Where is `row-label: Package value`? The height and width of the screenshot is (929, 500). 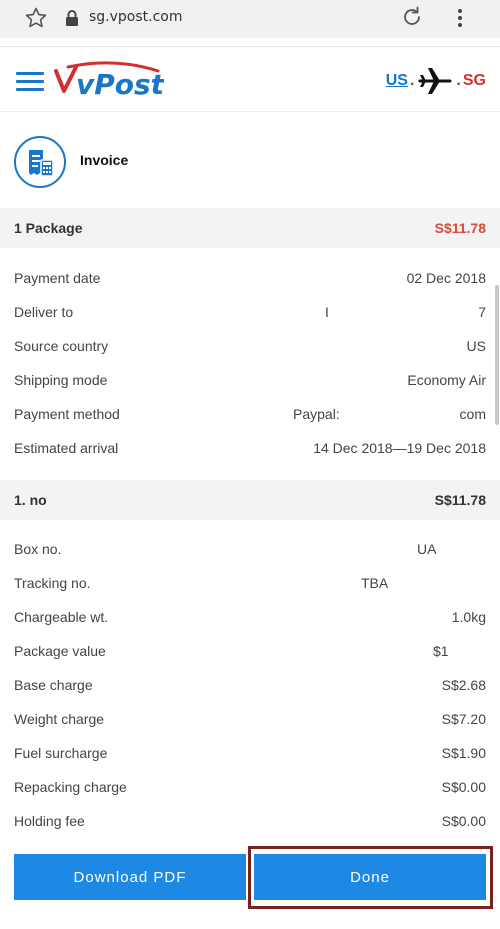
row-label: Package value is located at coordinates (60, 651).